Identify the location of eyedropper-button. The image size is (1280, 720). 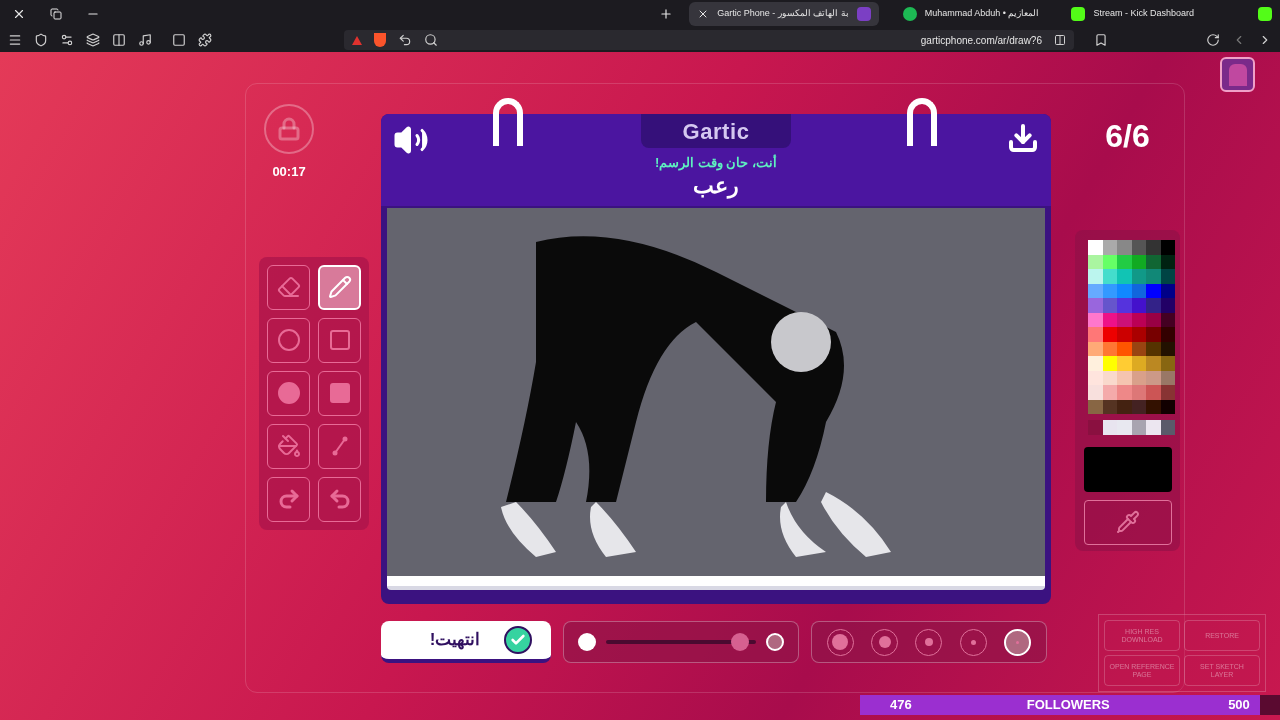
(1127, 522).